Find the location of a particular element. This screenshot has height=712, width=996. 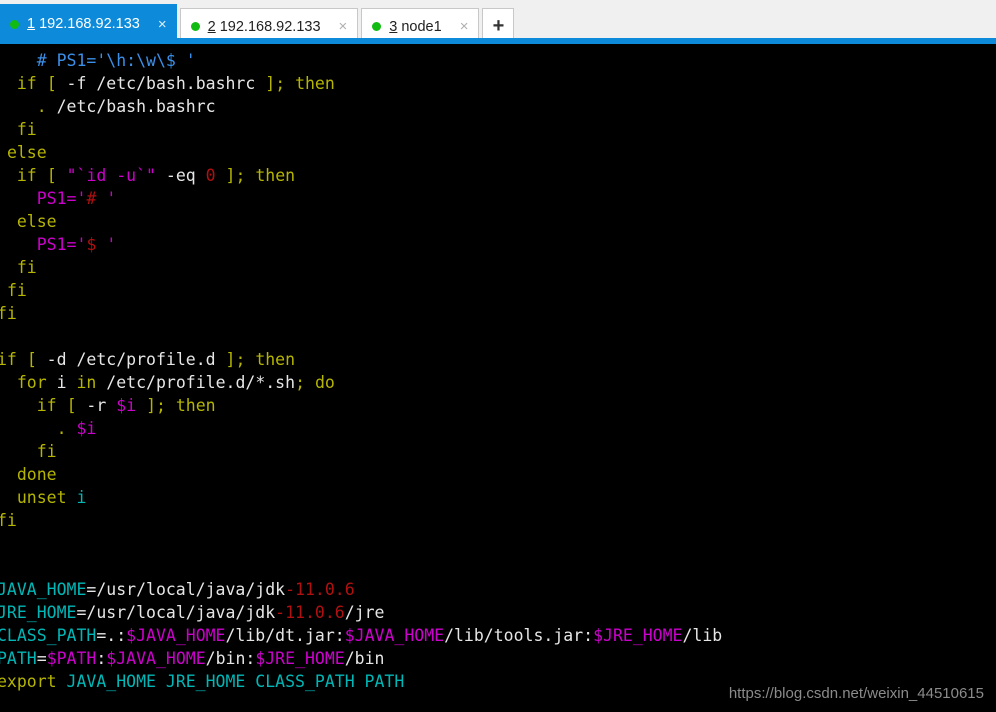

tab-index-label: 2 is located at coordinates (211, 26).